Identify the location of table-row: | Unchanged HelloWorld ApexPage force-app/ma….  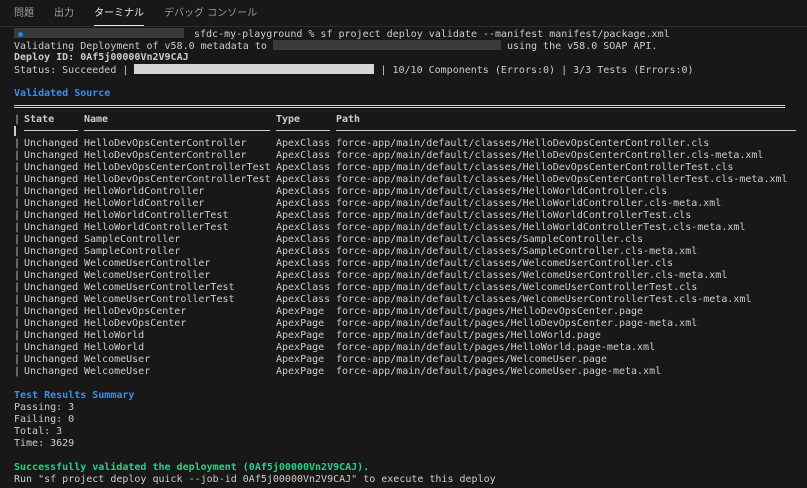
(410, 348).